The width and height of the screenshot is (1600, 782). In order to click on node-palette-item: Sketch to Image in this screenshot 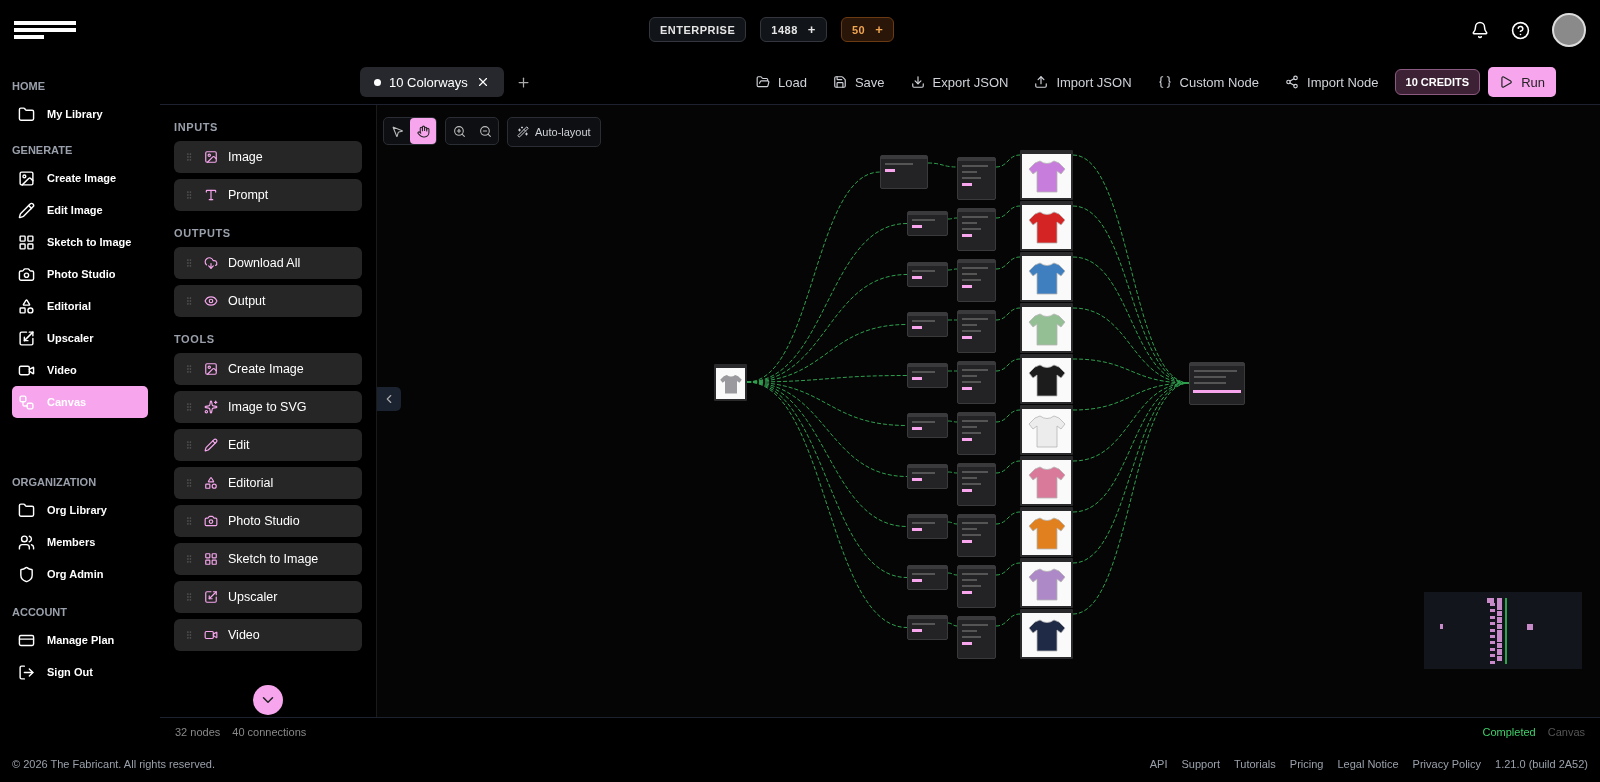, I will do `click(268, 559)`.